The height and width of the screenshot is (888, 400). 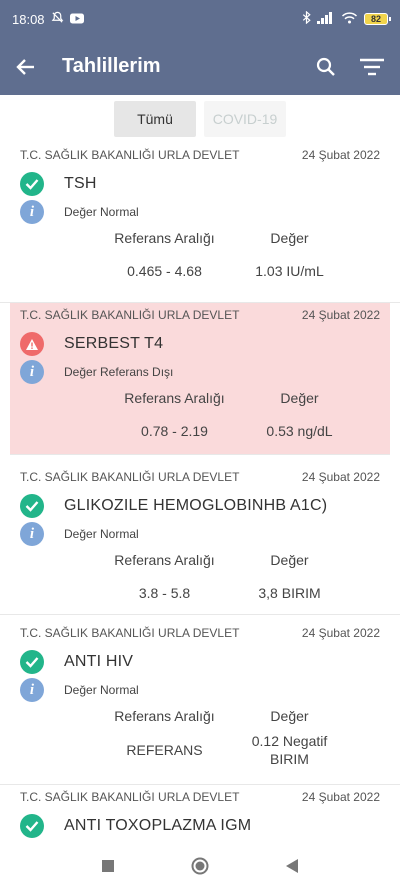 What do you see at coordinates (349, 19) in the screenshot?
I see `wifi-icon` at bounding box center [349, 19].